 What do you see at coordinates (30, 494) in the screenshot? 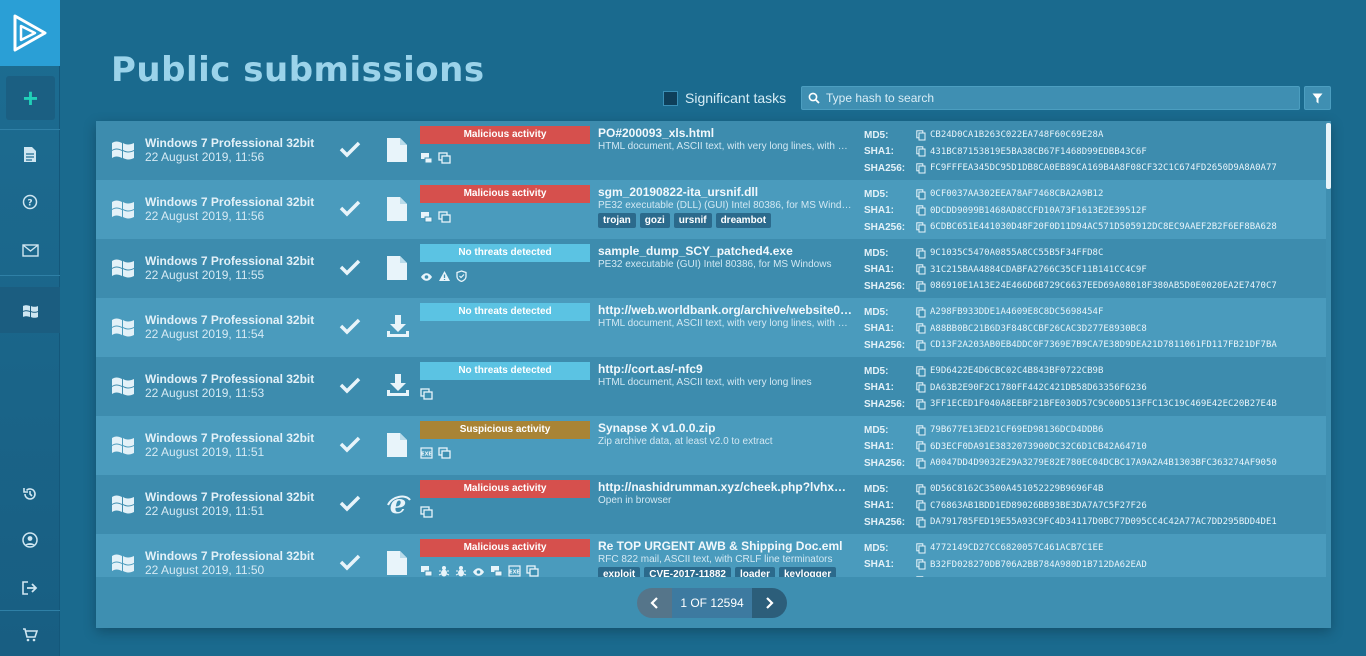
I see `sidebar-item-history` at bounding box center [30, 494].